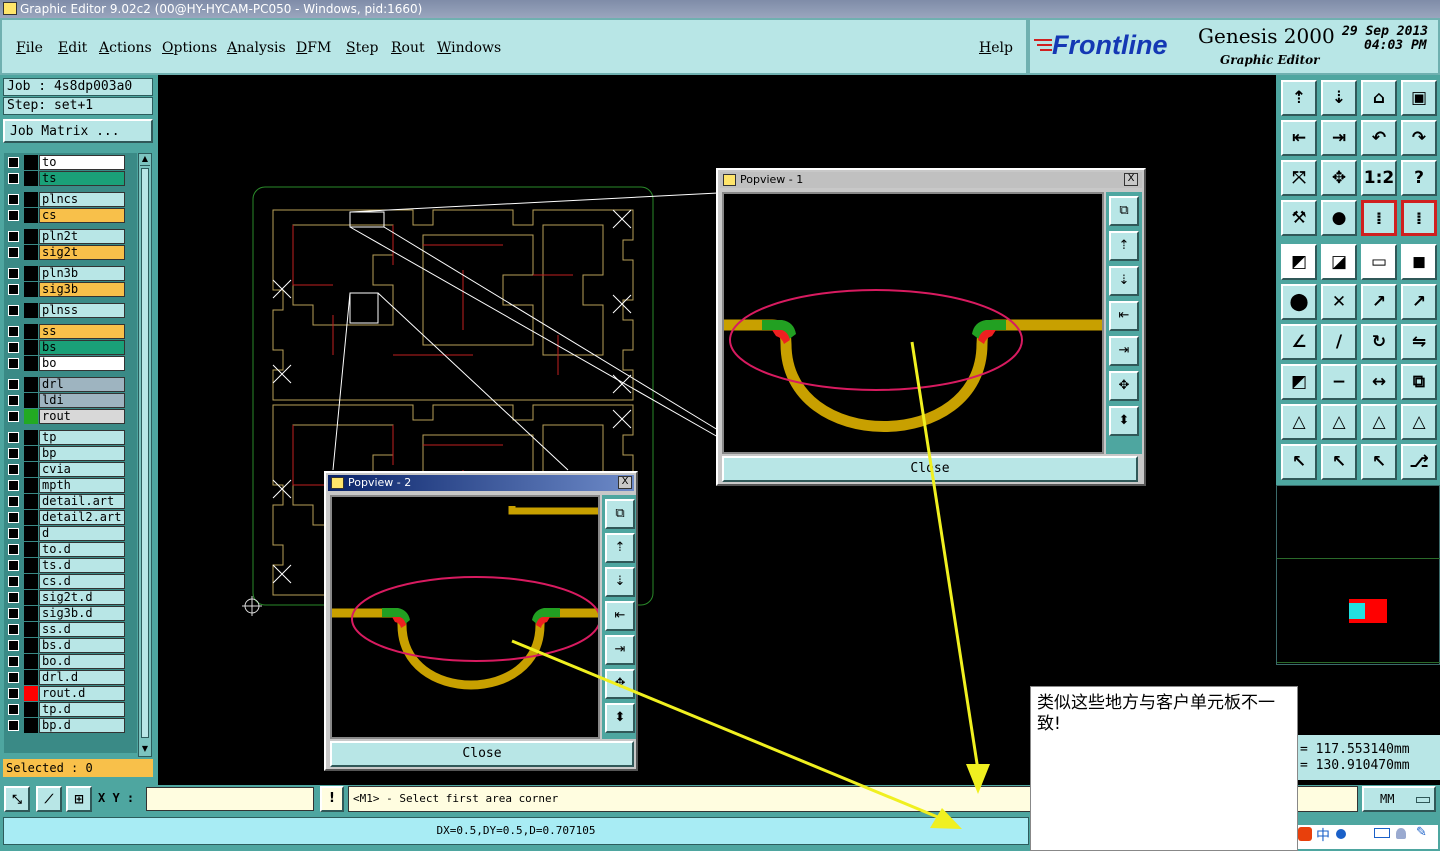 Image resolution: width=1440 pixels, height=851 pixels. Describe the element at coordinates (82, 549) in the screenshot. I see `layer-name: to.d` at that location.